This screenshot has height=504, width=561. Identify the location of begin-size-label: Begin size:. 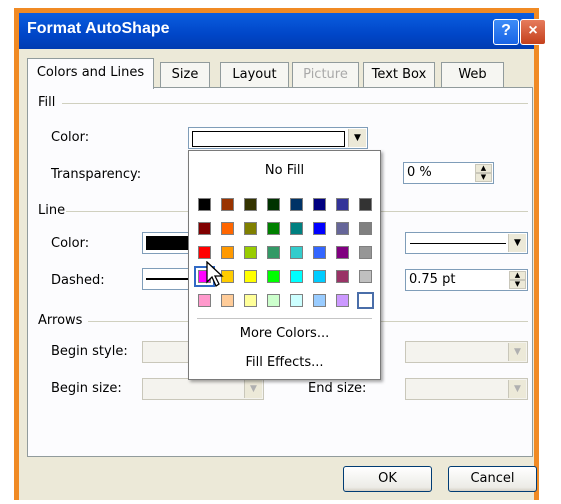
(86, 388).